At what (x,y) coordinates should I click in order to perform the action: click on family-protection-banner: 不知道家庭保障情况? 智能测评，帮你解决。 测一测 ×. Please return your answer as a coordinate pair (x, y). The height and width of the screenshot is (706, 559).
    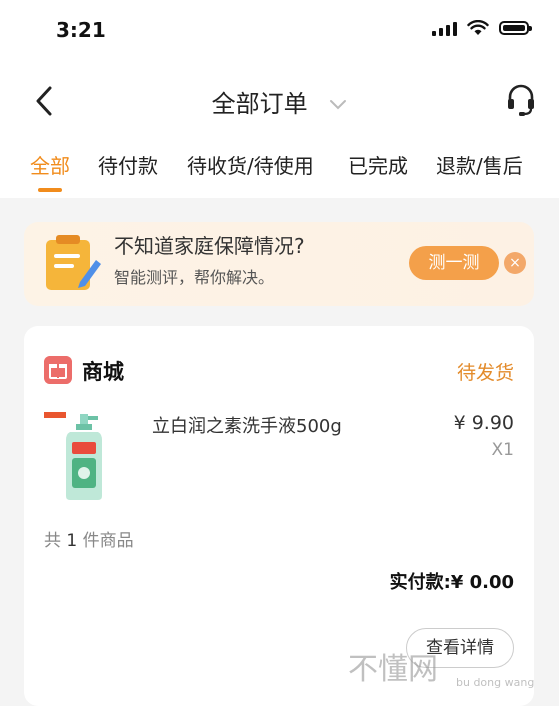
    Looking at the image, I should click on (279, 264).